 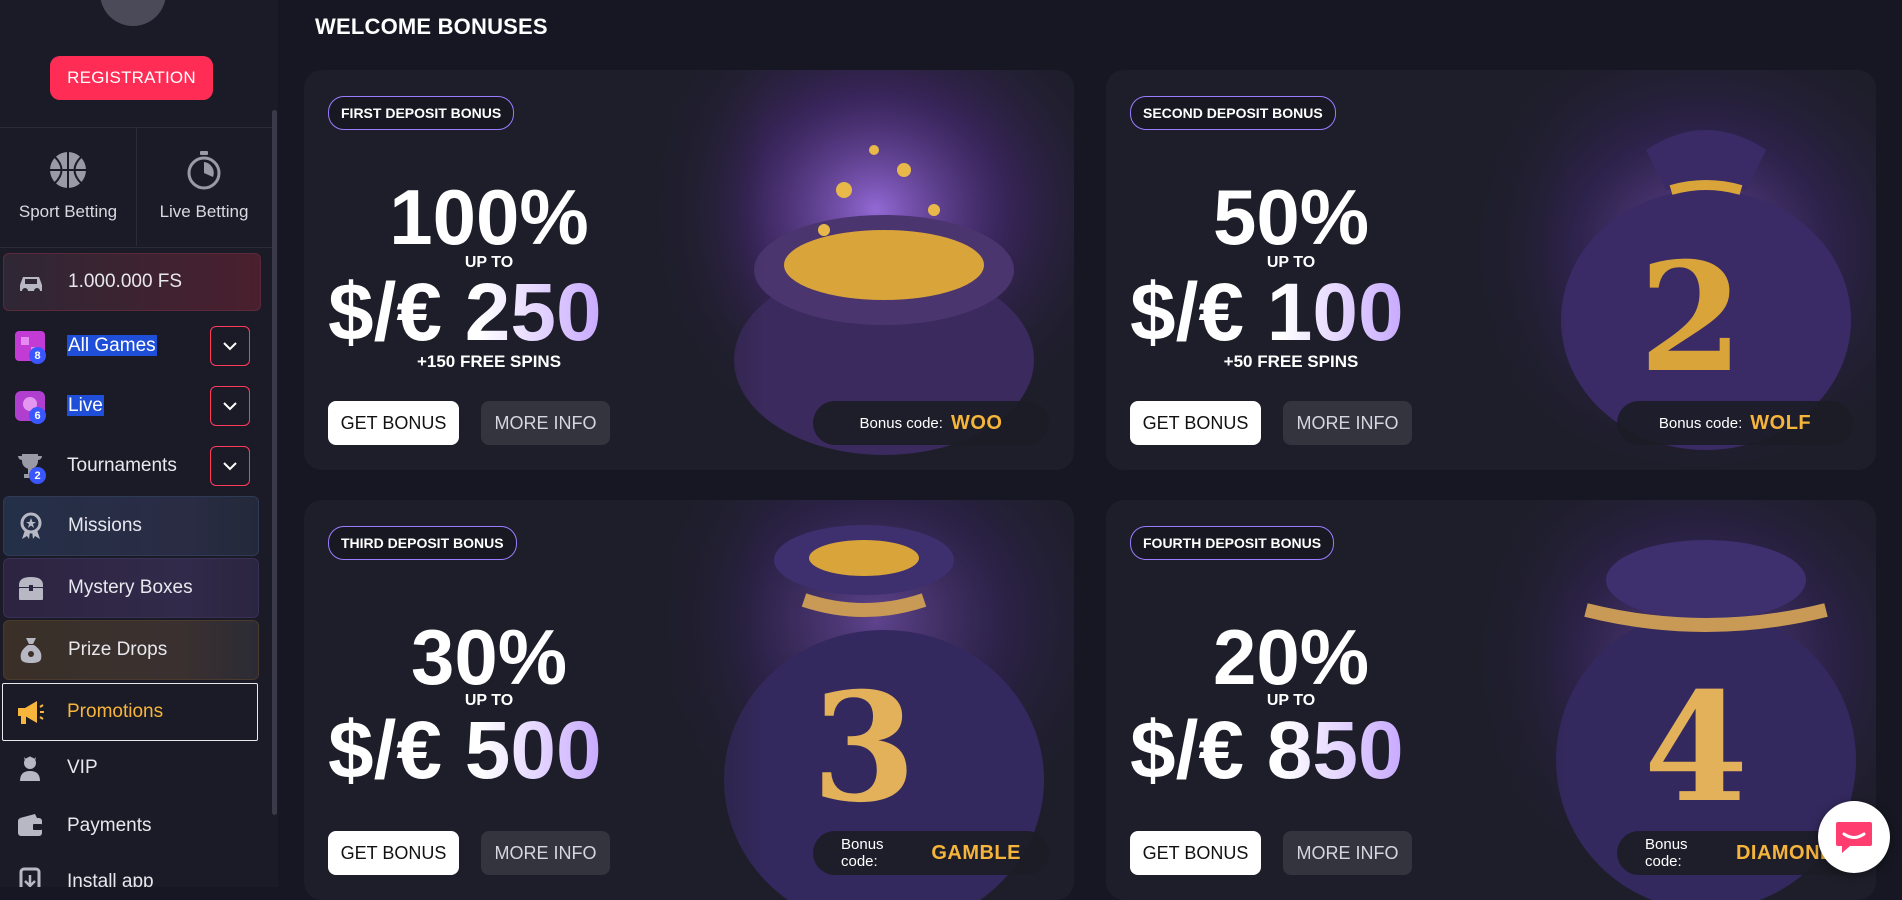 I want to click on trophy-icon: 2, so click(x=30, y=467).